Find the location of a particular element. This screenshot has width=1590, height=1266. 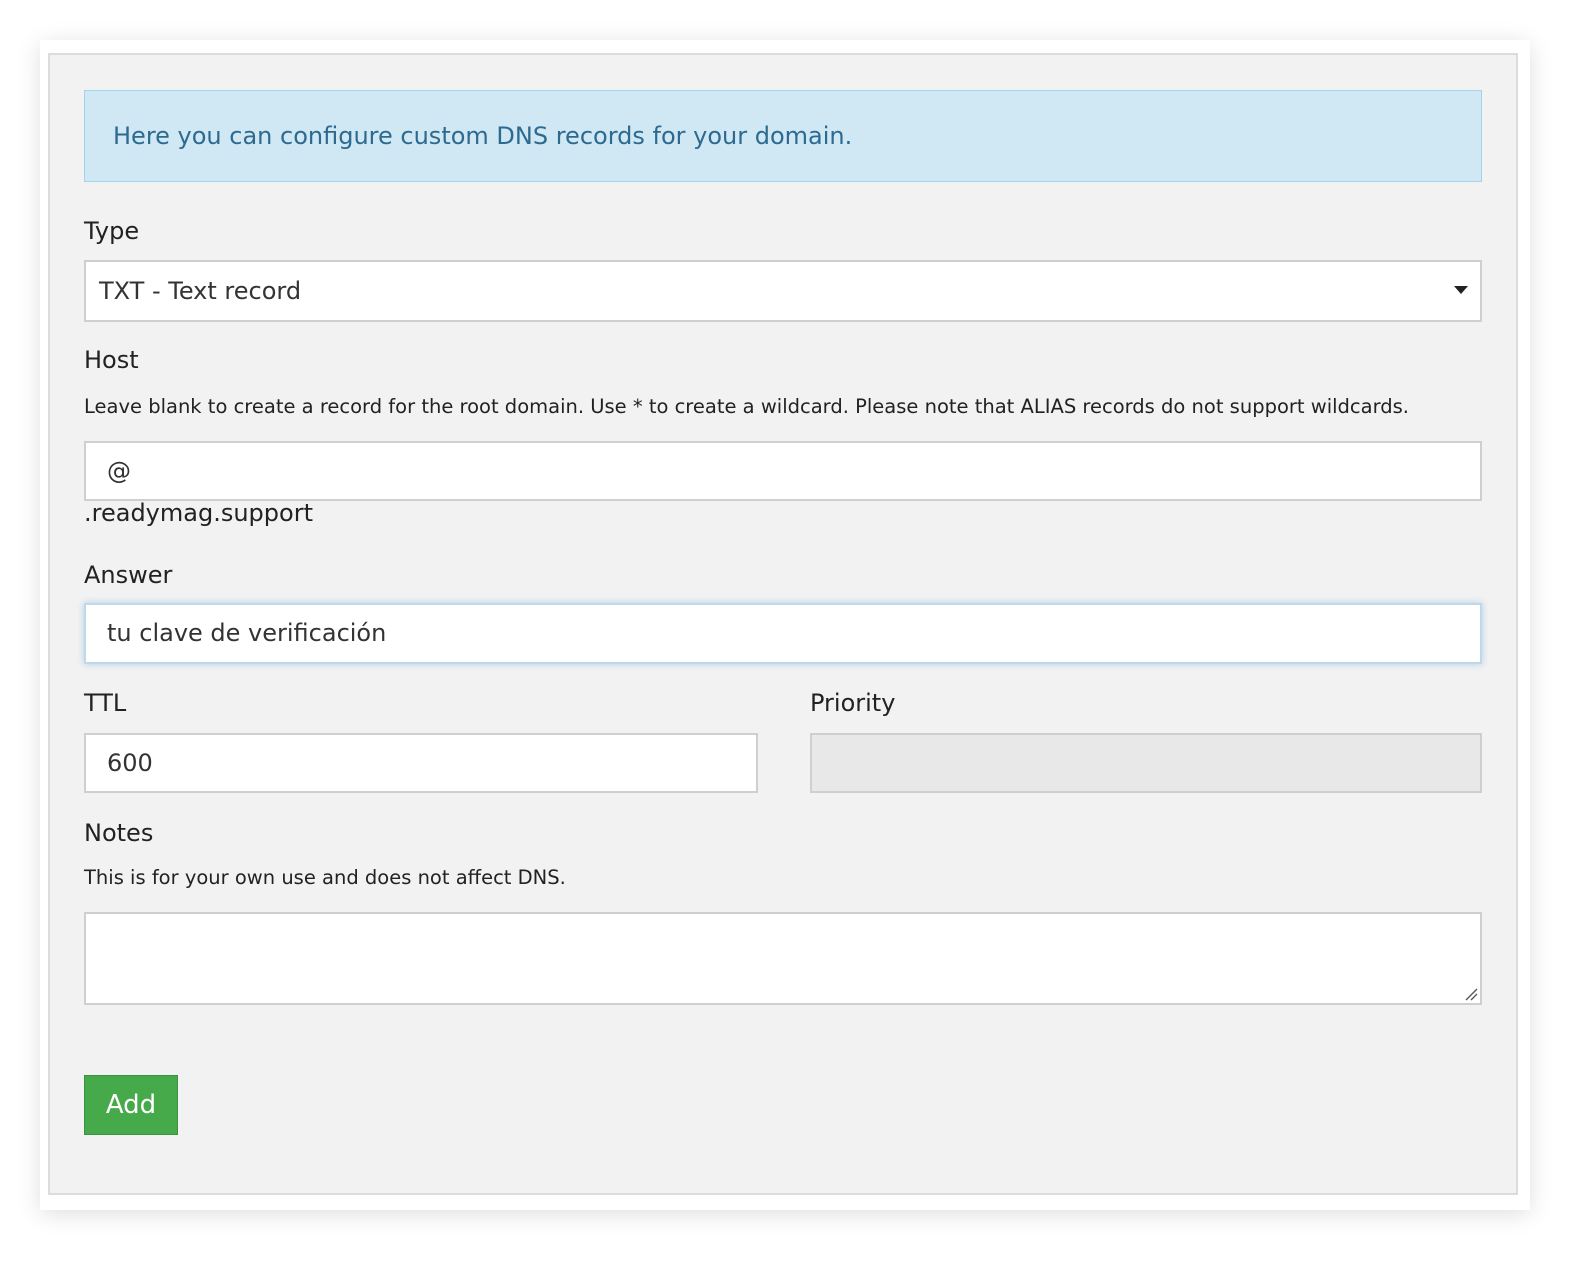

host-input: @ is located at coordinates (783, 471).